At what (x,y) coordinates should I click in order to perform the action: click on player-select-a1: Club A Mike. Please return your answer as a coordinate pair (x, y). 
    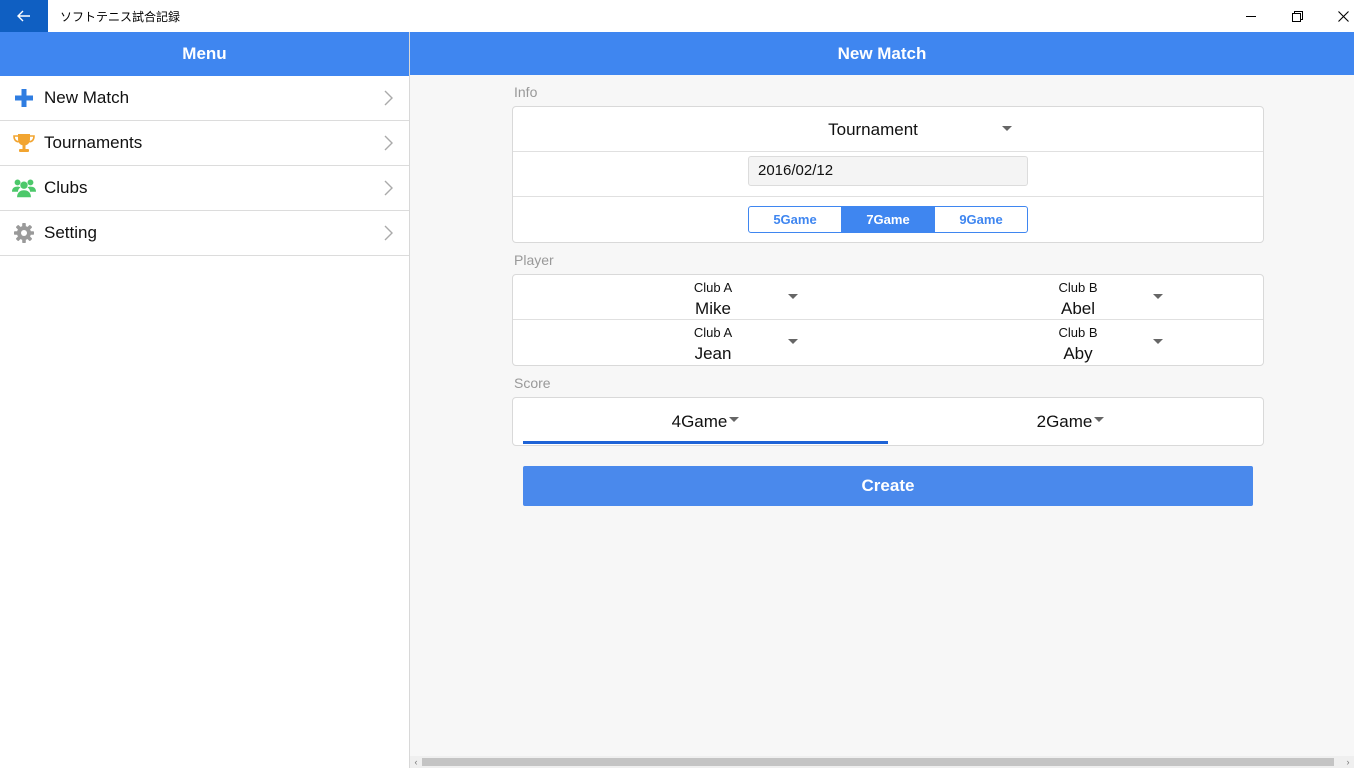
    Looking at the image, I should click on (725, 297).